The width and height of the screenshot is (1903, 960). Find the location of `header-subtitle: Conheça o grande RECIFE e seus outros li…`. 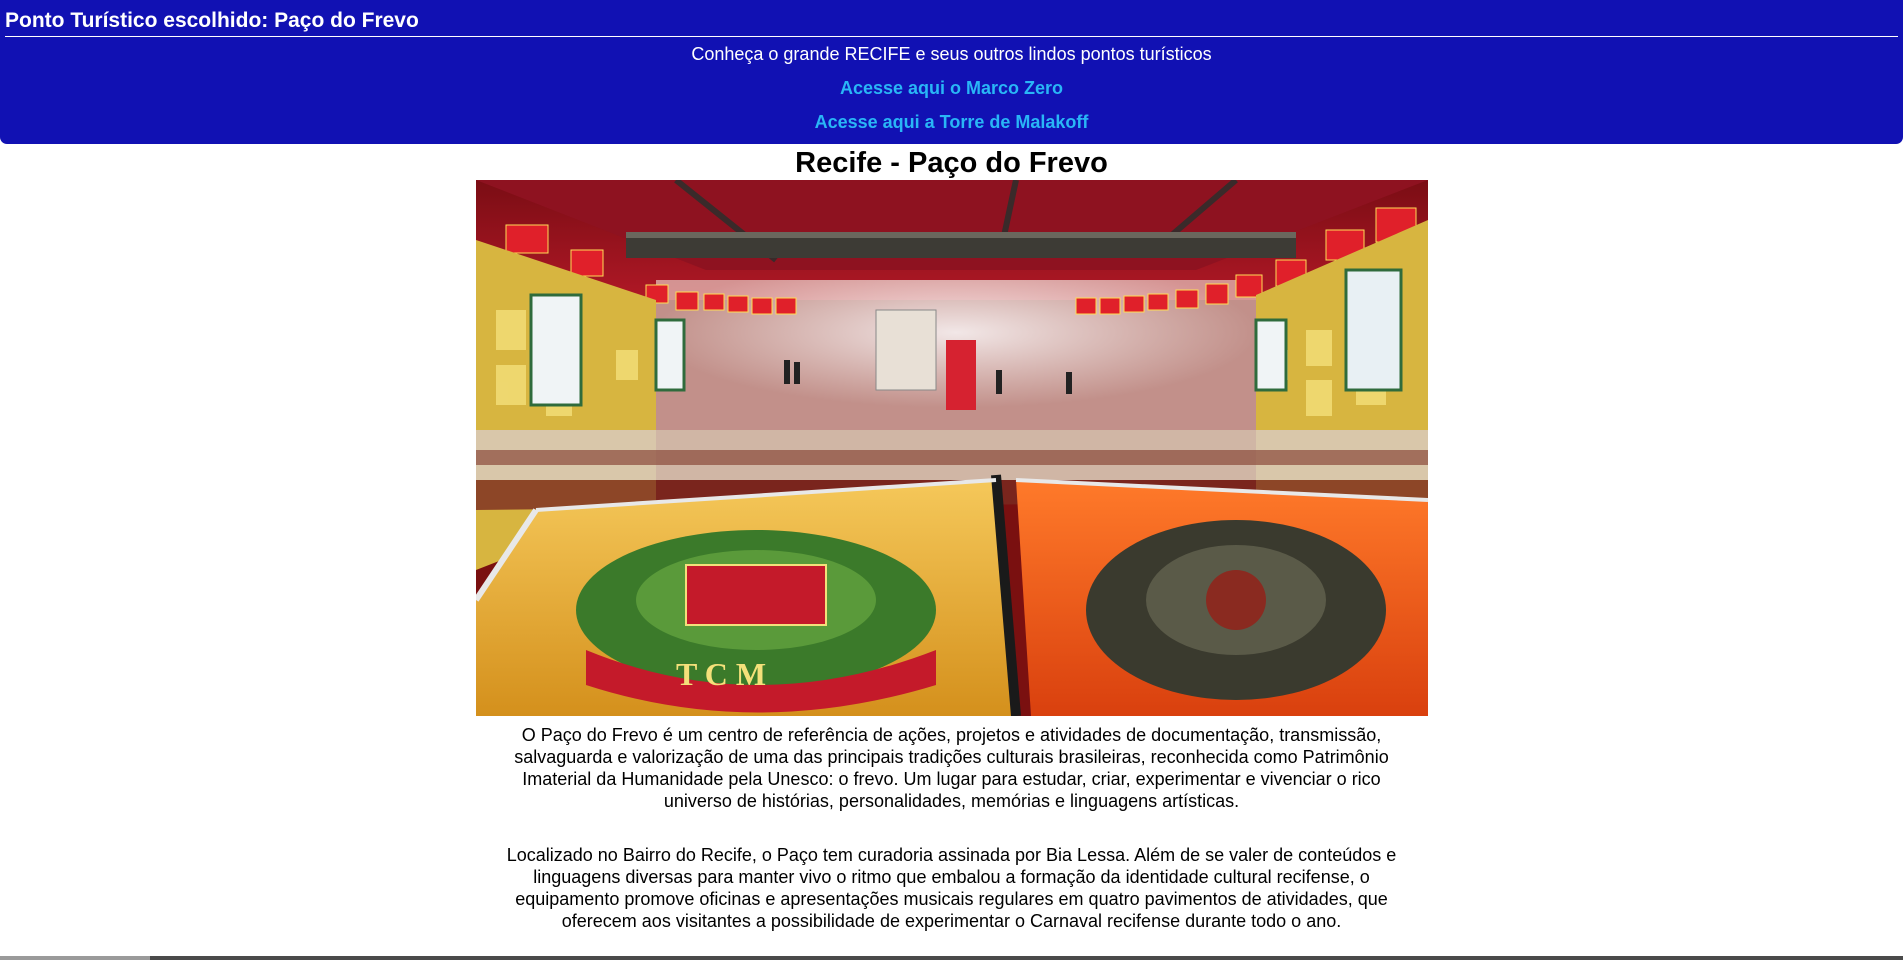

header-subtitle: Conheça o grande RECIFE e seus outros li… is located at coordinates (951, 54).